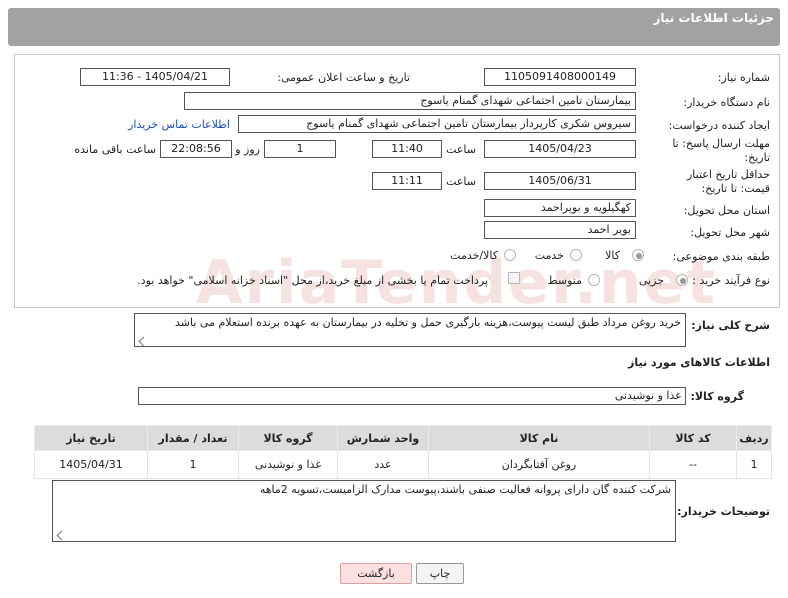  I want to click on city-field: بویر احمد, so click(560, 230).